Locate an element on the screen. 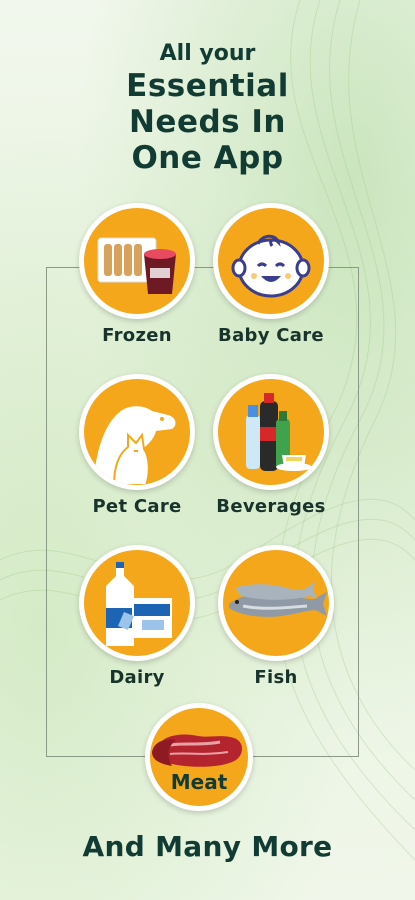 The height and width of the screenshot is (900, 415). category-dairy: Dairy is located at coordinates (137, 616).